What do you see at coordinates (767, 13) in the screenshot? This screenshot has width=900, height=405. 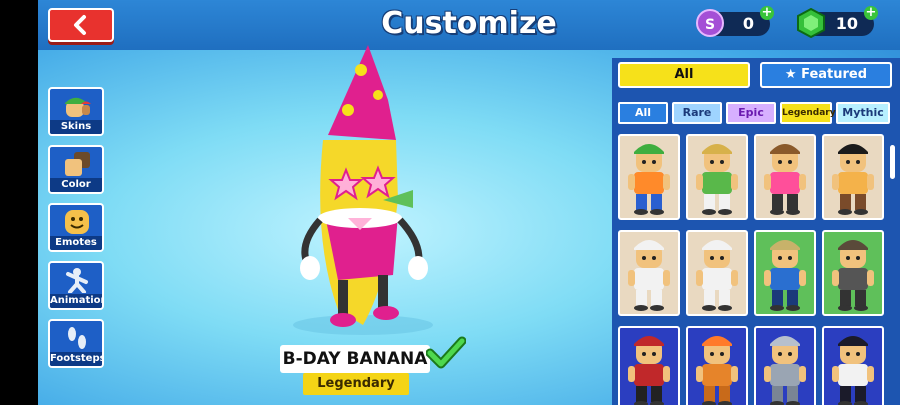 I see `add-coins-button: +` at bounding box center [767, 13].